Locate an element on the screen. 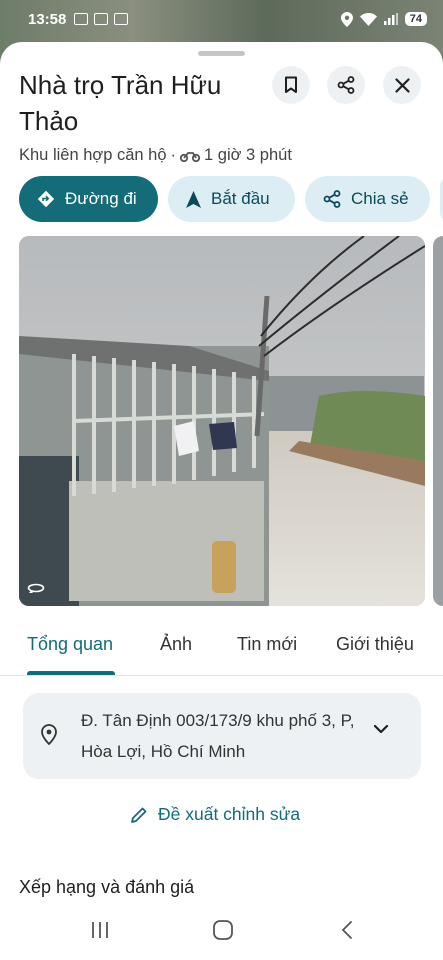 Image resolution: width=443 pixels, height=960 pixels. close-button is located at coordinates (402, 85).